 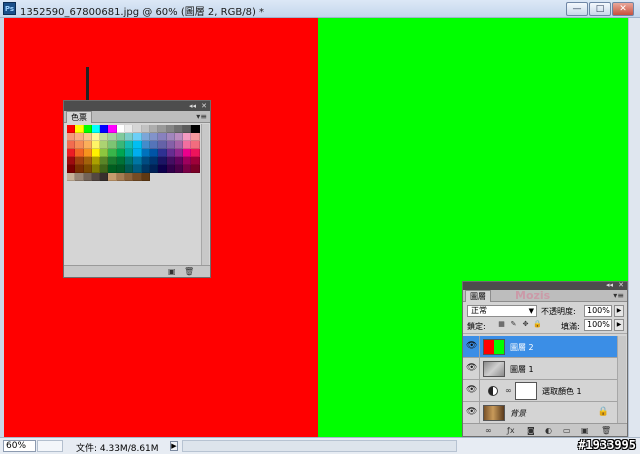 I want to click on link-layers-icon: ∞, so click(x=488, y=430).